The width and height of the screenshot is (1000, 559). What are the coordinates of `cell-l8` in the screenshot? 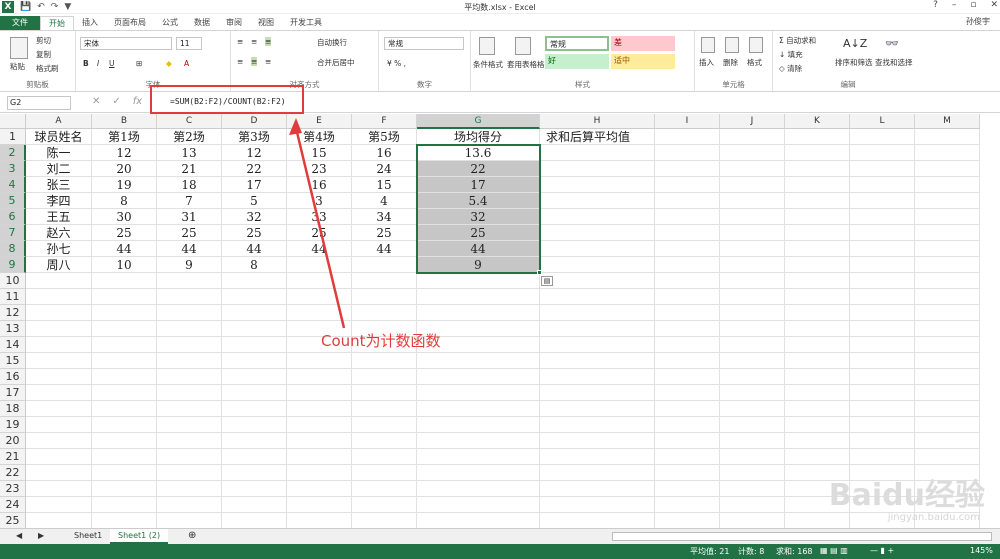 It's located at (882, 249).